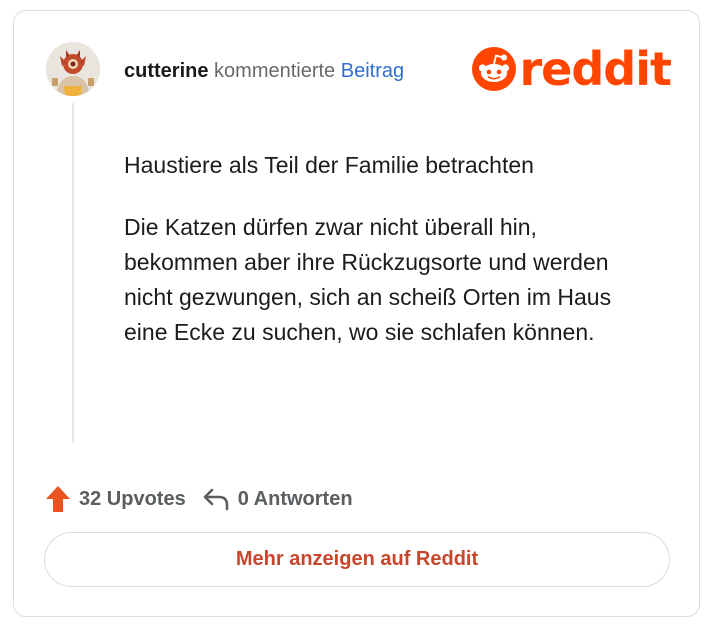  I want to click on reddit-logo: reddit, so click(571, 69).